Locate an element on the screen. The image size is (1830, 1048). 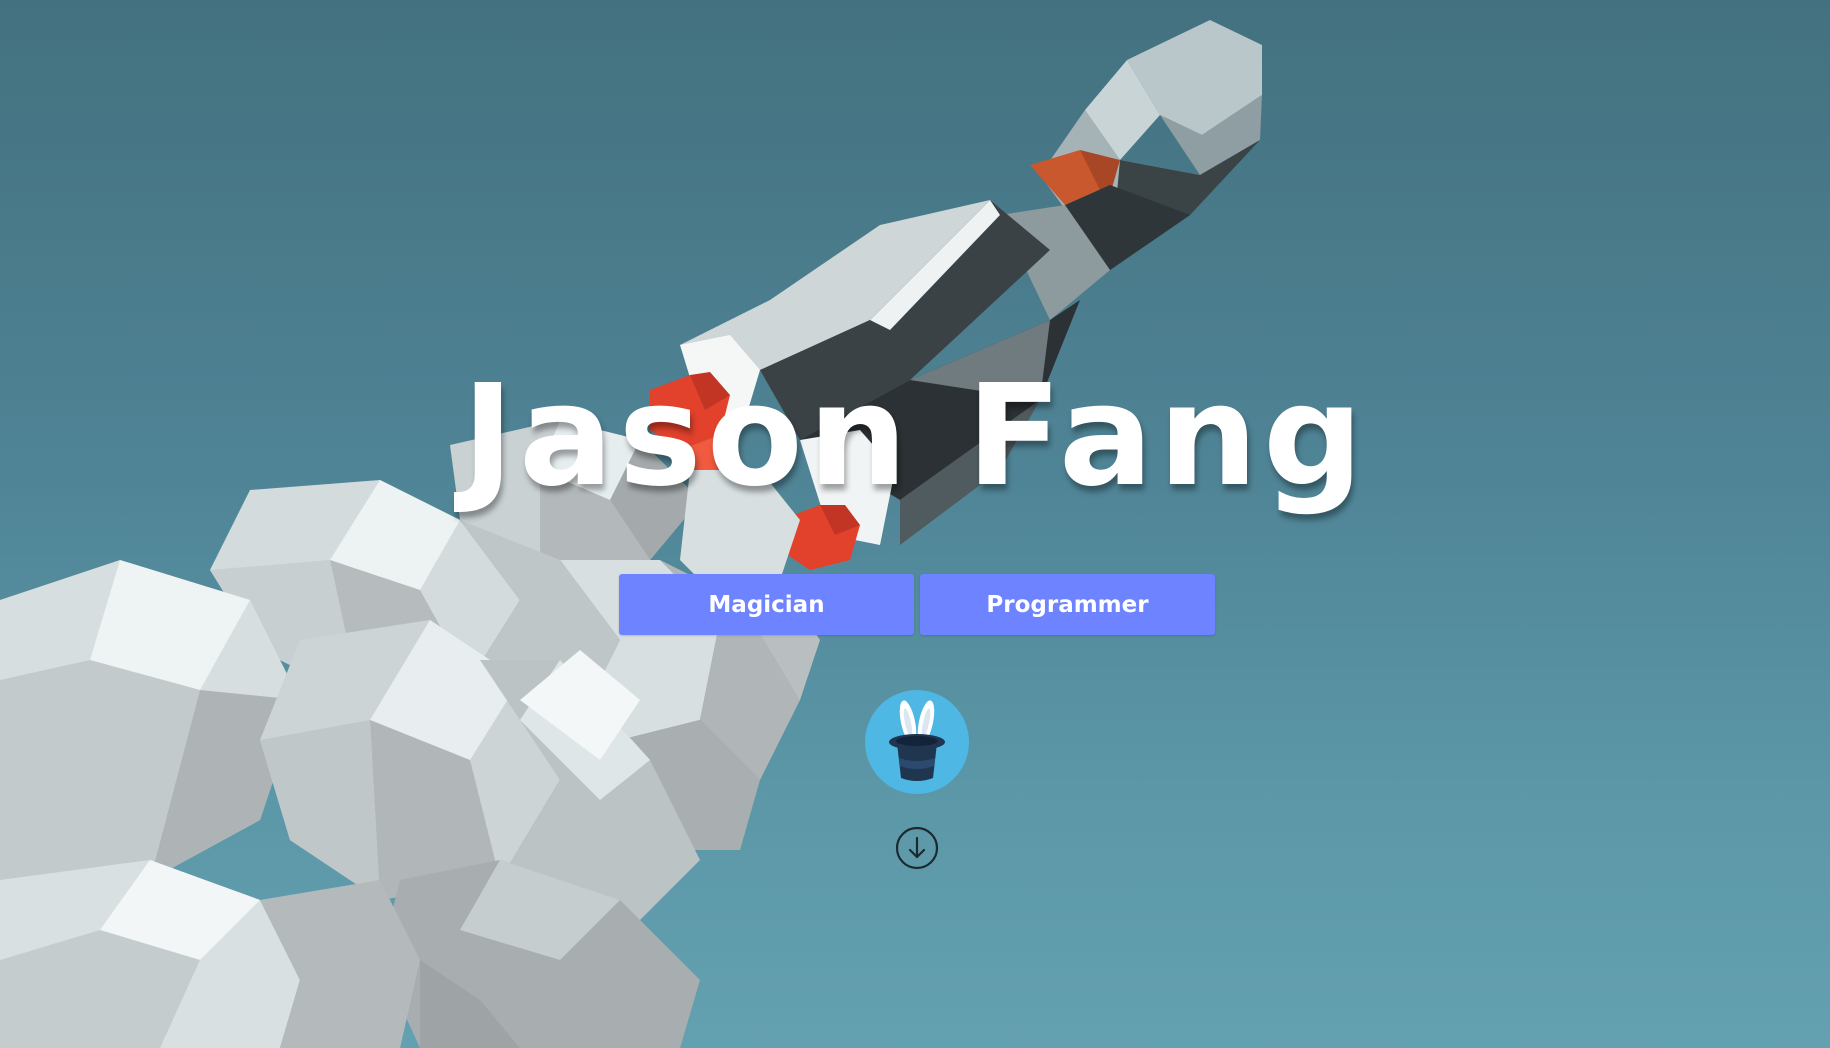
hero-title: Jason Fang is located at coordinates (915, 436).